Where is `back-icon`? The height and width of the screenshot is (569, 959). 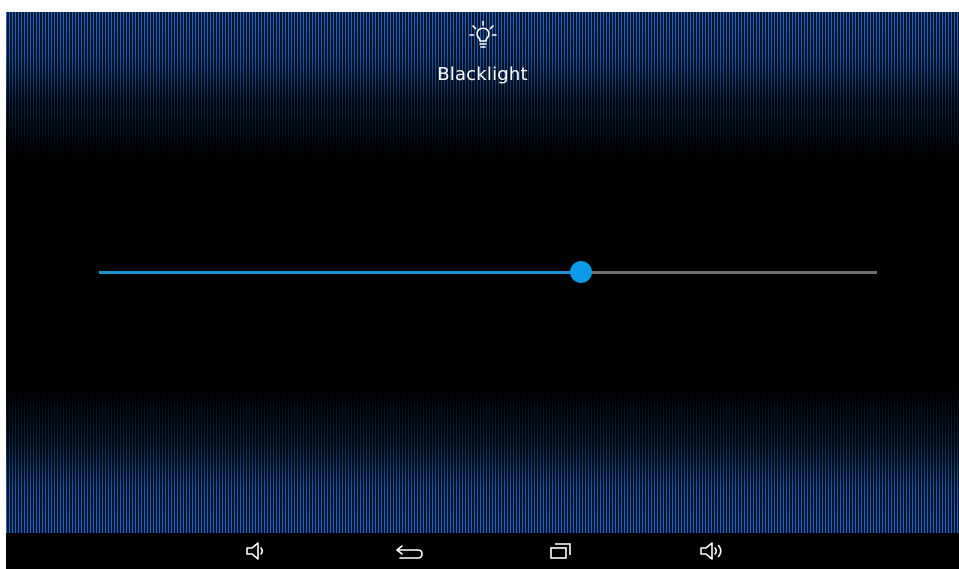 back-icon is located at coordinates (409, 551).